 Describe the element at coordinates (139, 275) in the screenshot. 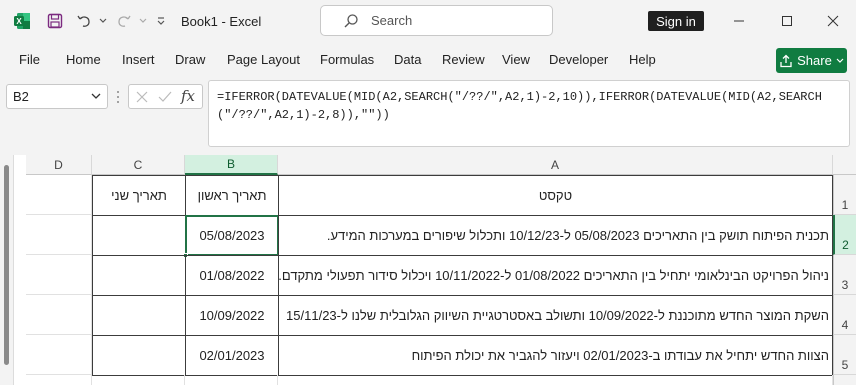

I see `cell-c3` at that location.